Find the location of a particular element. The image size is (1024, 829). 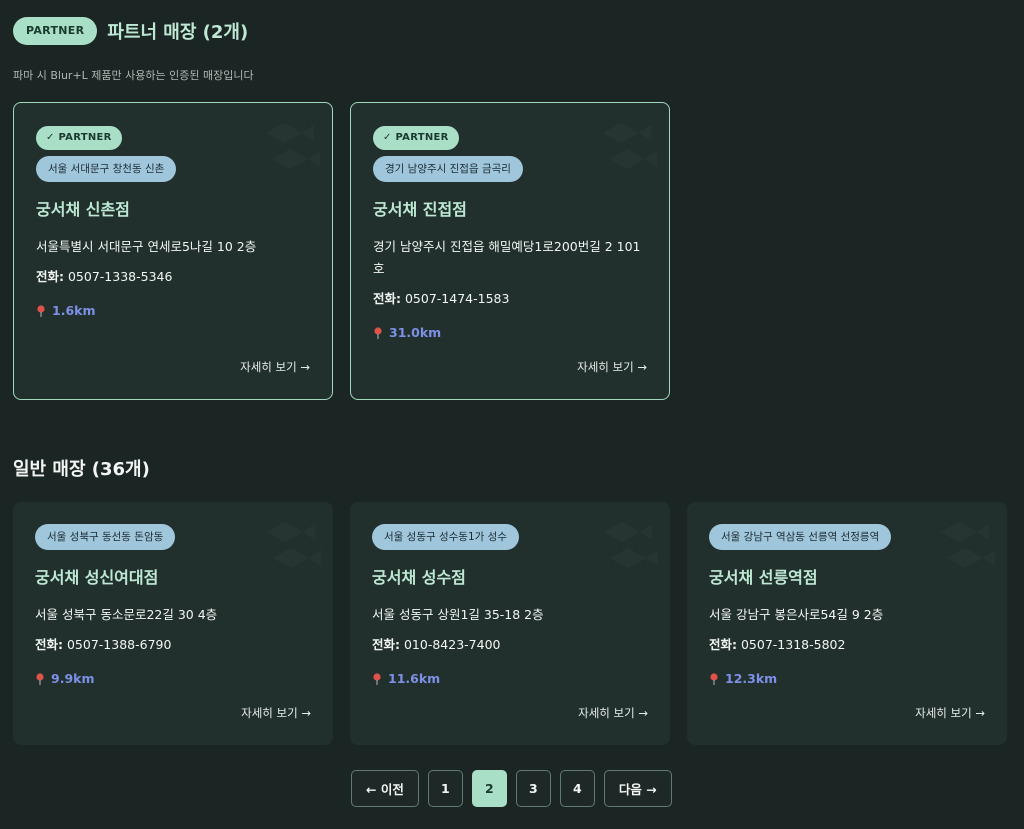

partner-section-badge: PARTNER is located at coordinates (55, 31).